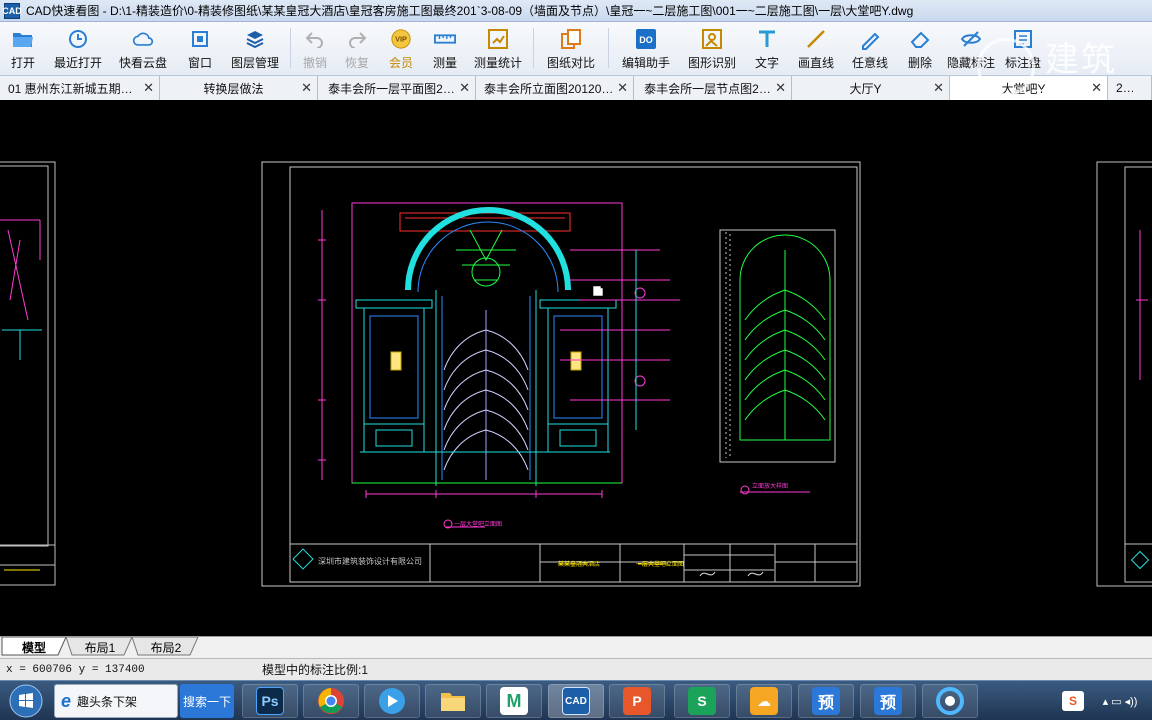 The width and height of the screenshot is (1152, 720). Describe the element at coordinates (66, 700) in the screenshot. I see `ie-icon: e` at that location.